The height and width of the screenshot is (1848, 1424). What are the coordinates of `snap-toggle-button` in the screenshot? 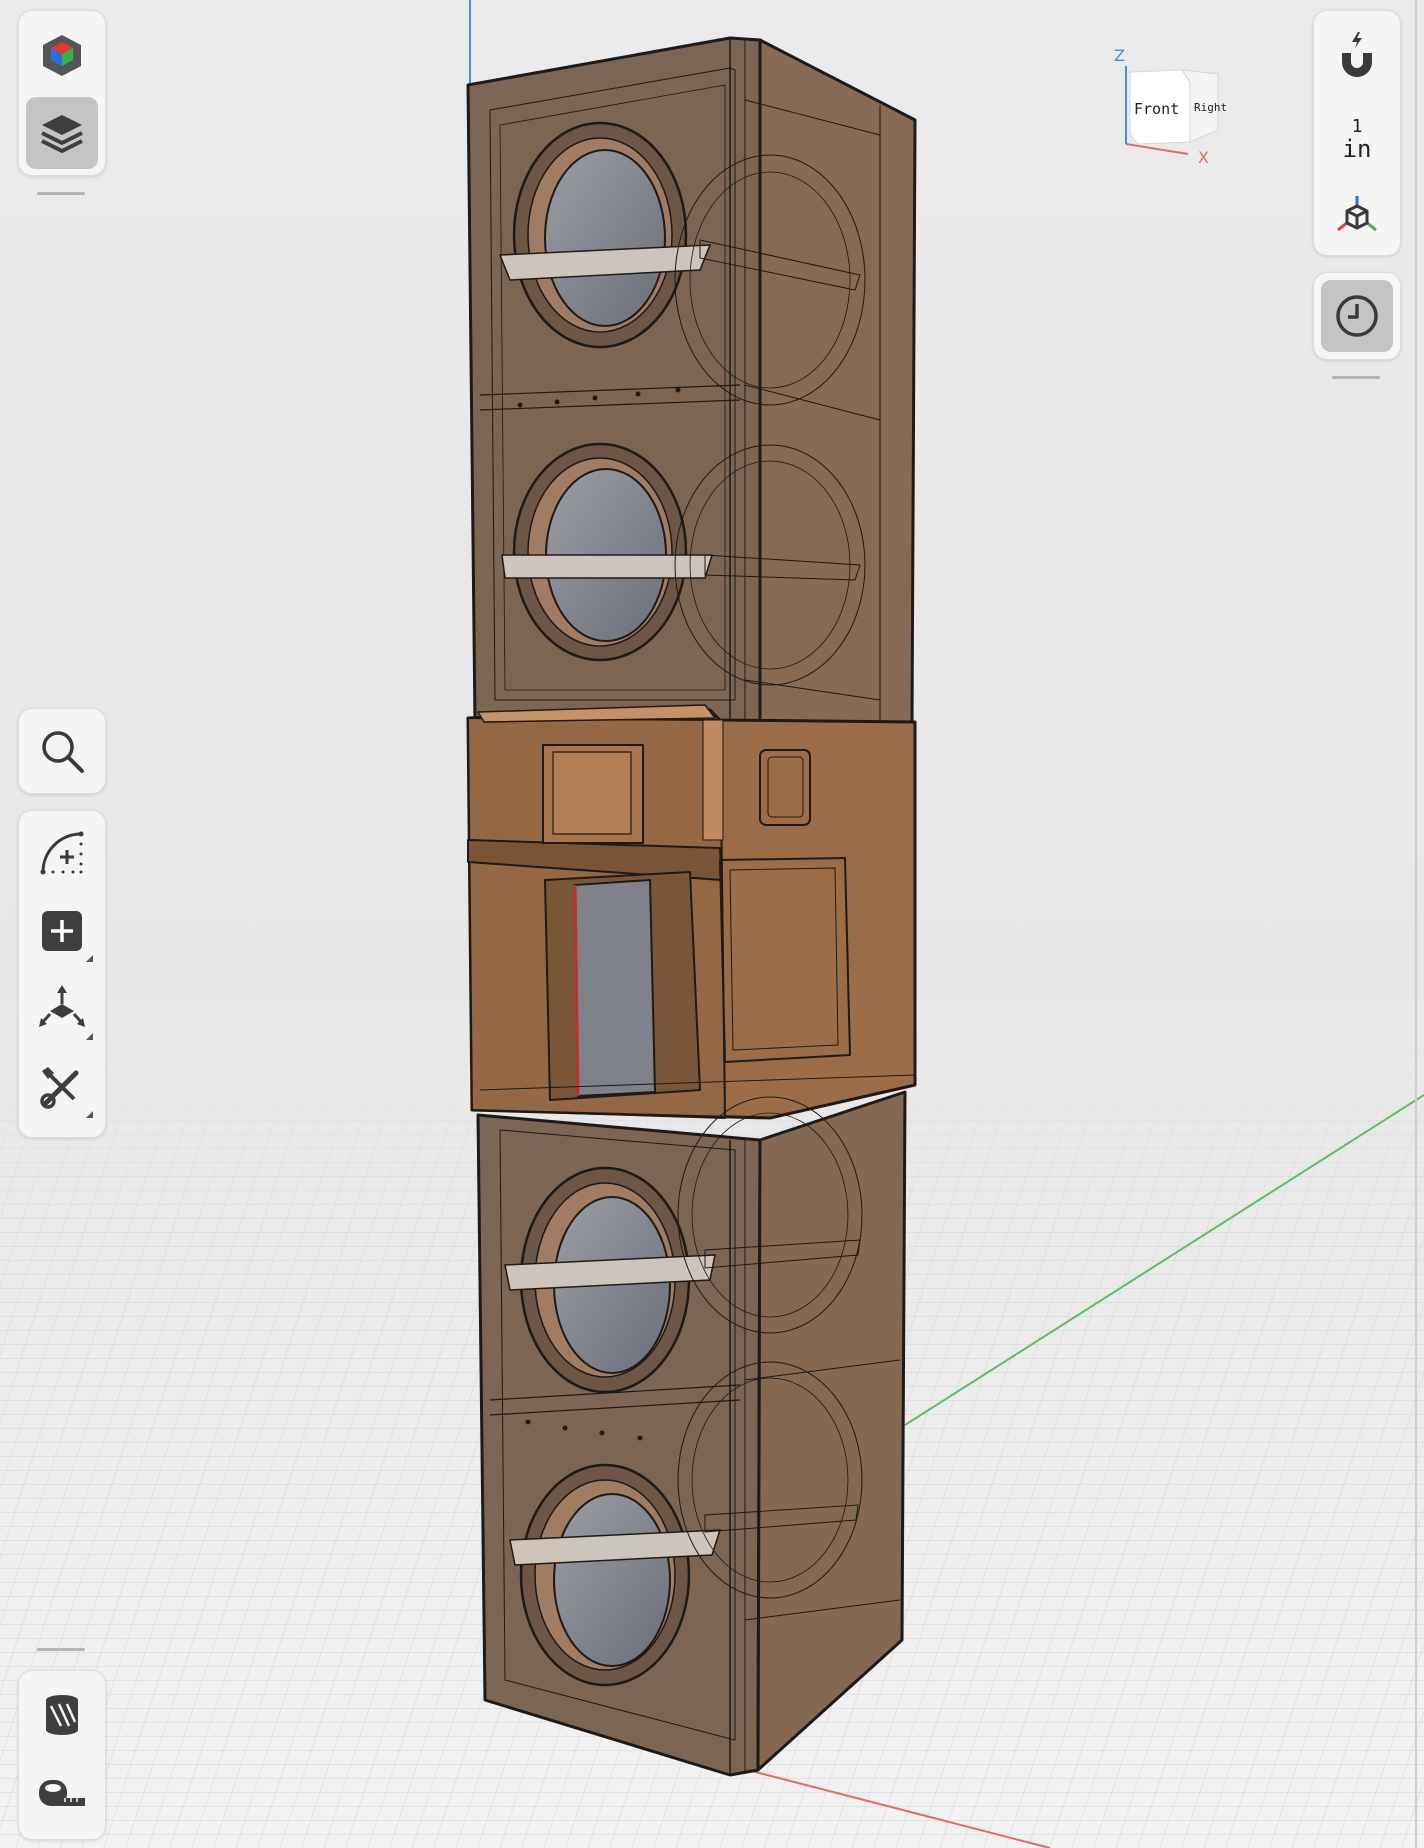 It's located at (1357, 55).